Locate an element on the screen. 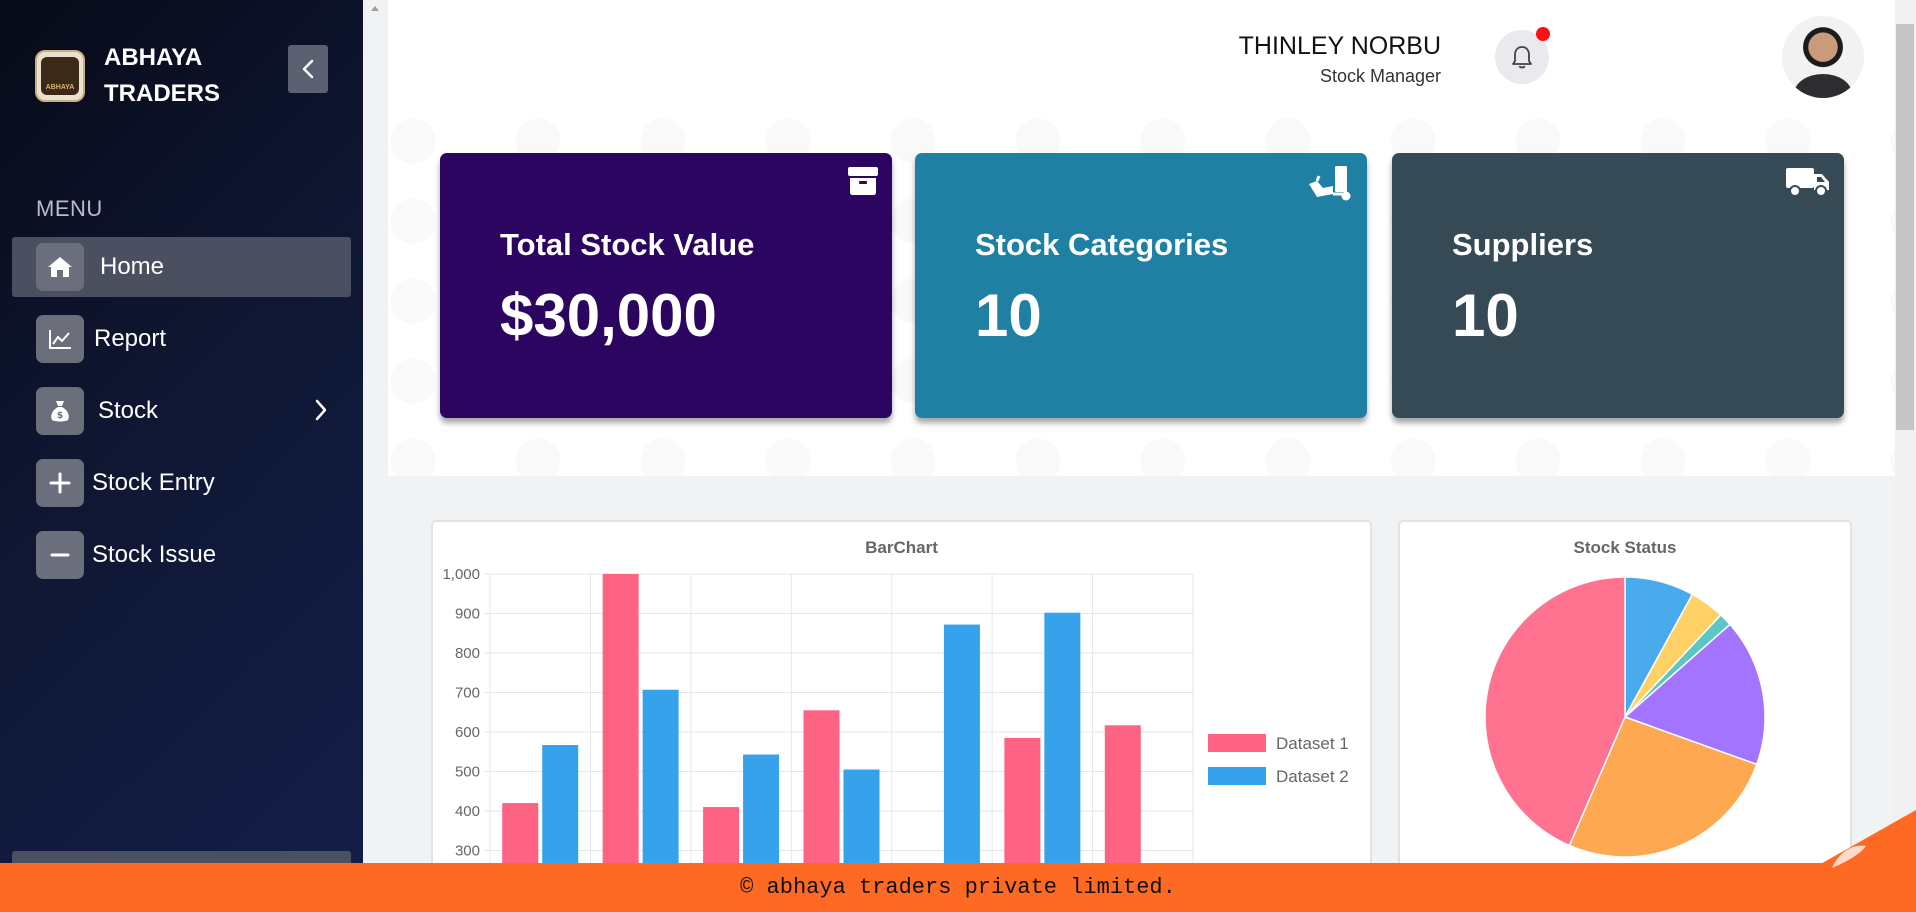  minus-icon is located at coordinates (60, 555).